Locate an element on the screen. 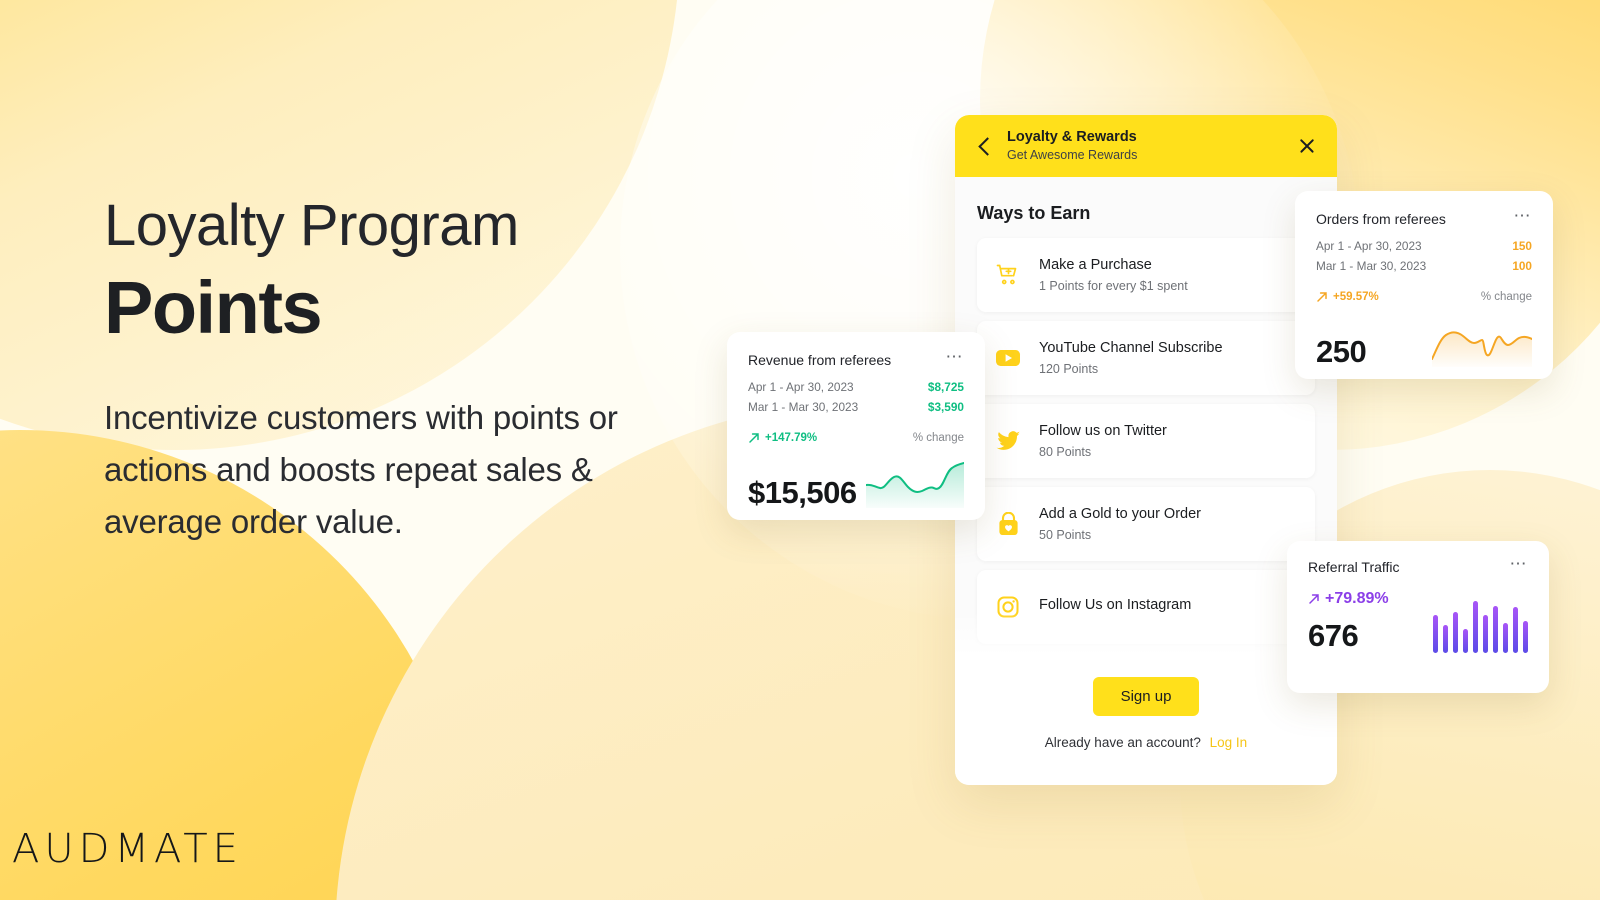 The height and width of the screenshot is (900, 1600). card-header: Orders from referees ⋯ is located at coordinates (1424, 217).